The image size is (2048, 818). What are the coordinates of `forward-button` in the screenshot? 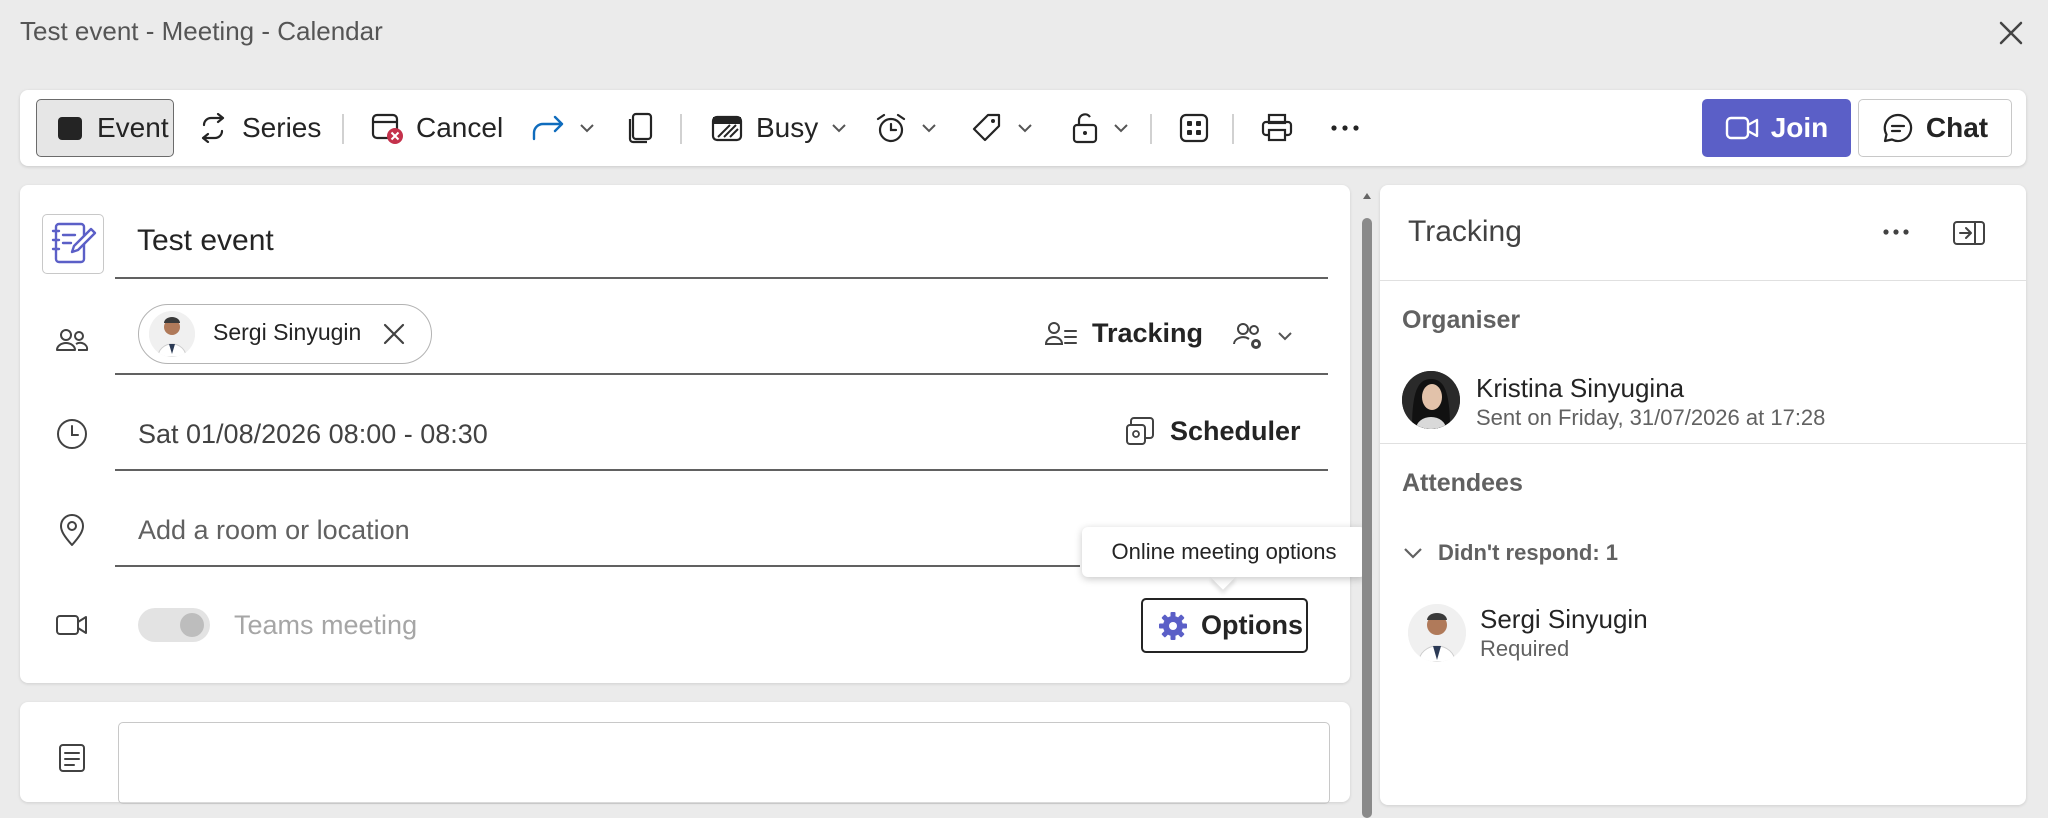 It's located at (563, 128).